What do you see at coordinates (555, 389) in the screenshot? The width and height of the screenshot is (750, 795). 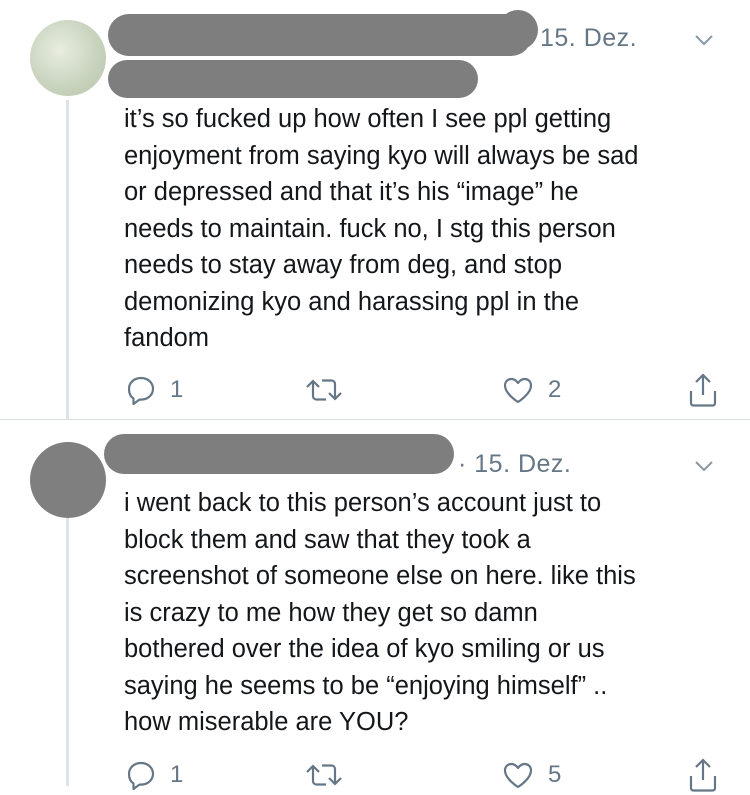 I see `like-count: 2` at bounding box center [555, 389].